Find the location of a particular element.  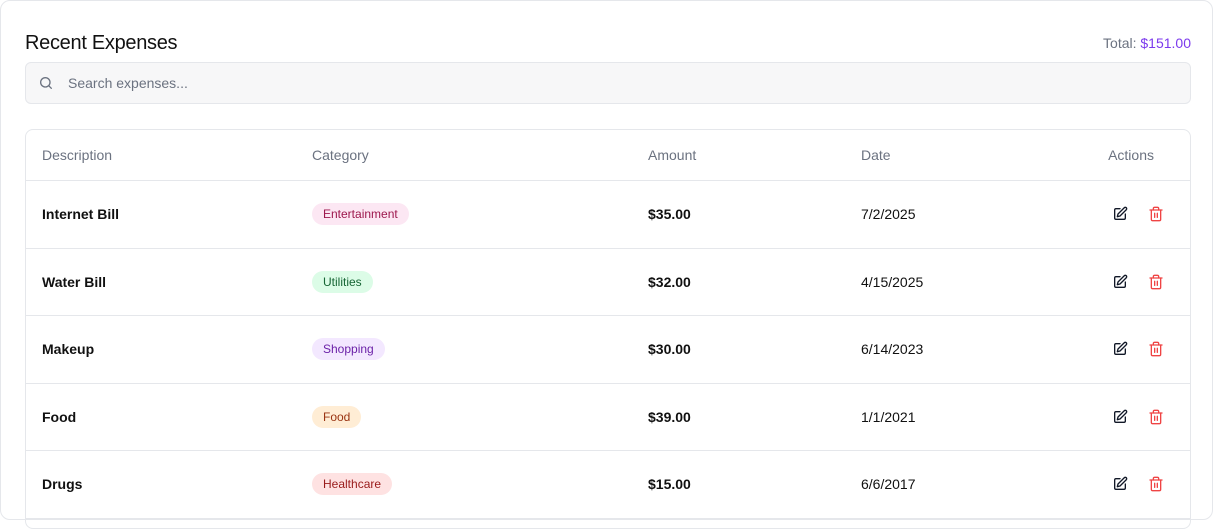

table-row: Makeup Shopping $30.00 6/14/2023 is located at coordinates (608, 350).